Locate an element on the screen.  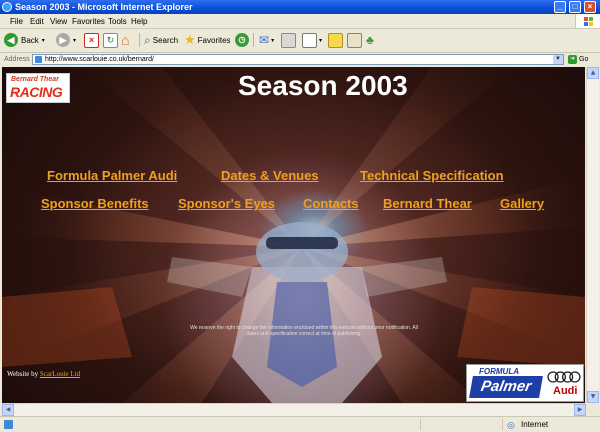
history-icon: ◷ is located at coordinates (242, 40).